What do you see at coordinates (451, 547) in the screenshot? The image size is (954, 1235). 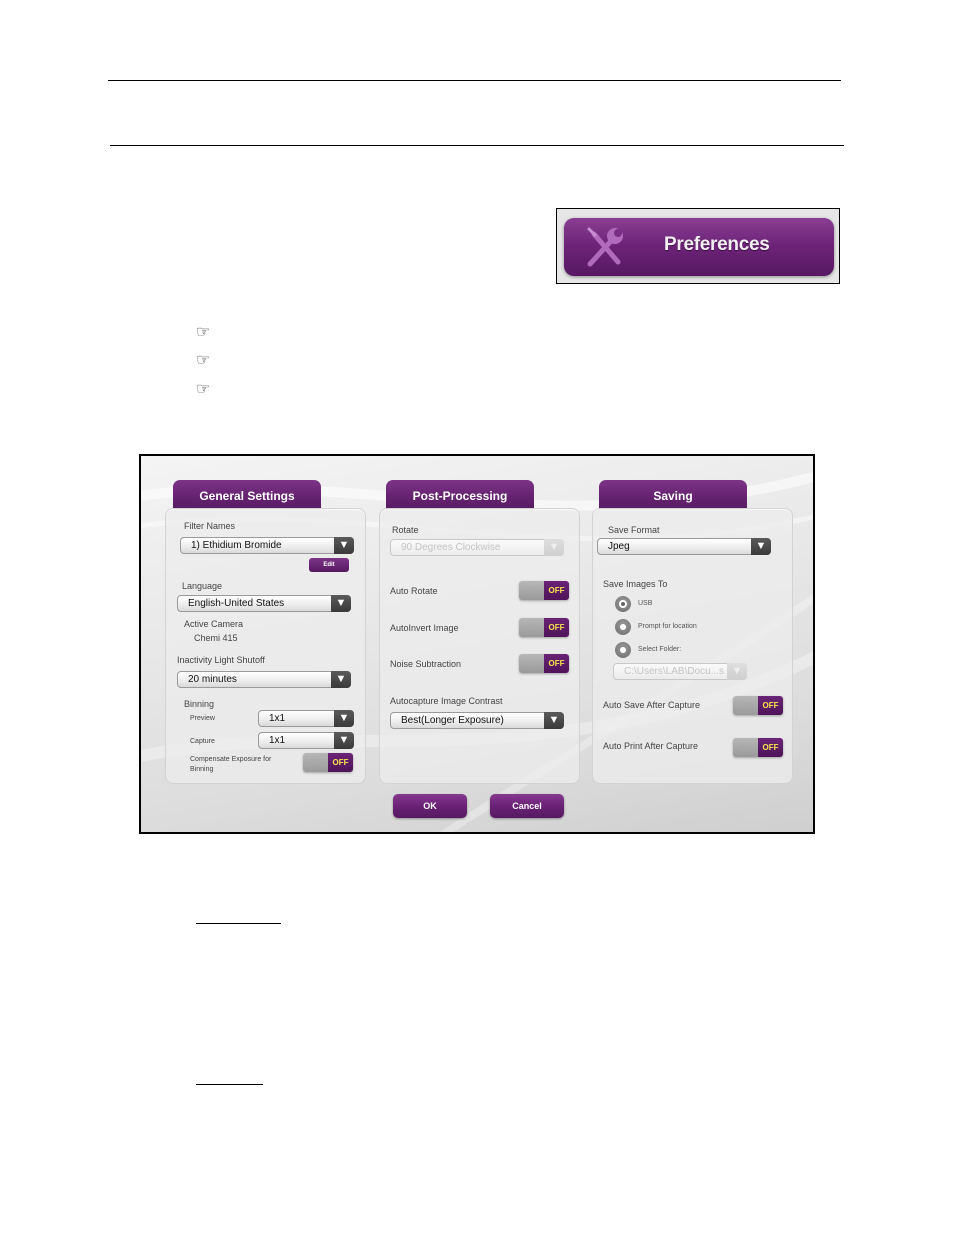 I see `rotate-value: 90 Degrees Clockwise` at bounding box center [451, 547].